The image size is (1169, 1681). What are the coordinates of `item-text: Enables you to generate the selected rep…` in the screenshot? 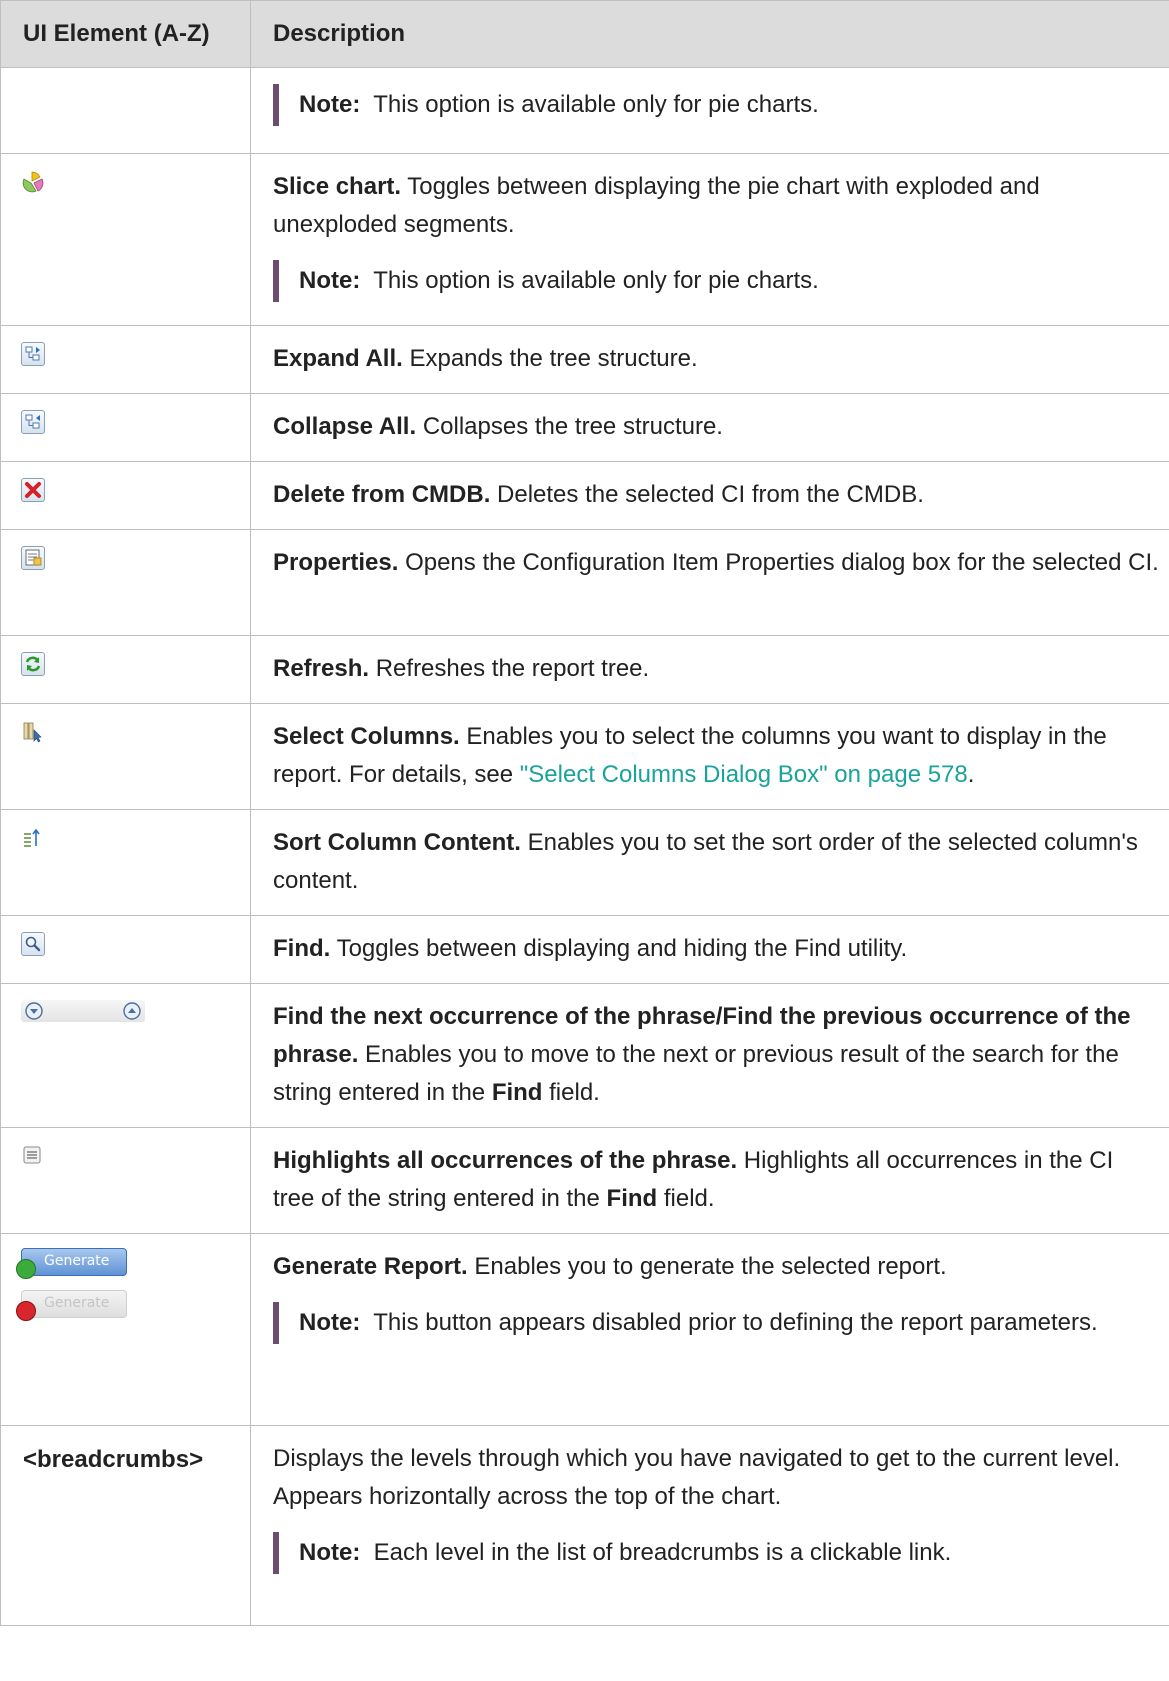 It's located at (710, 1266).